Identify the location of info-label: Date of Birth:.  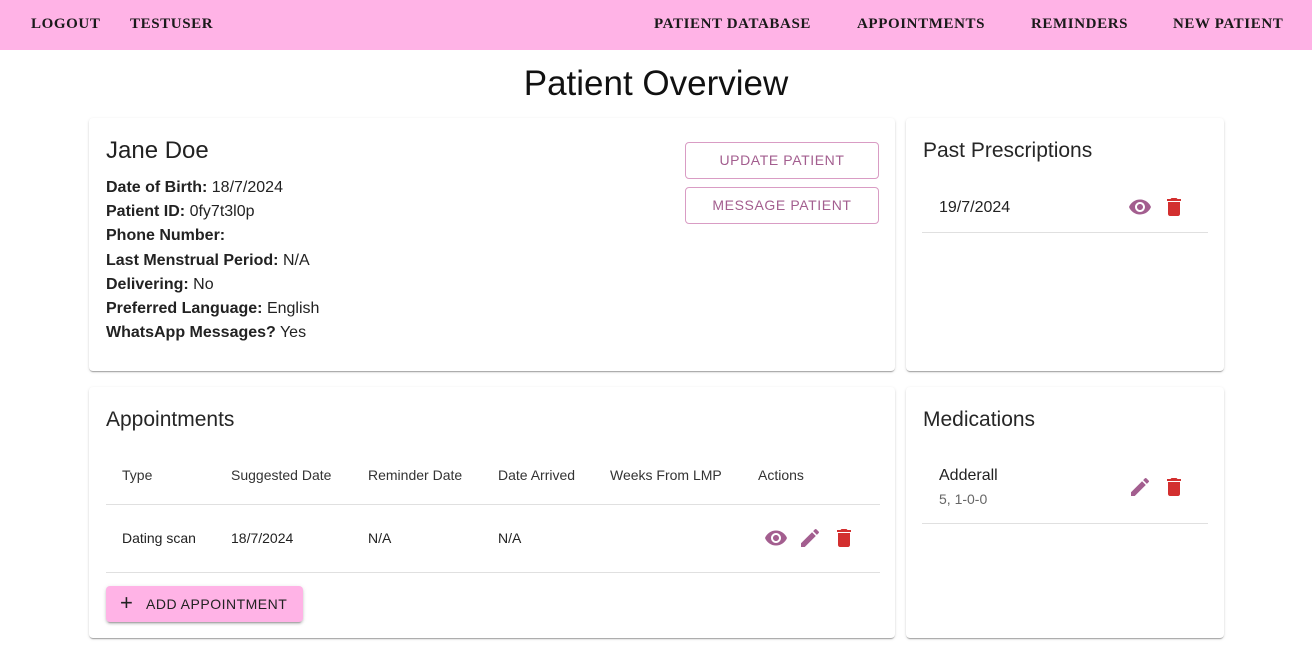
(157, 187).